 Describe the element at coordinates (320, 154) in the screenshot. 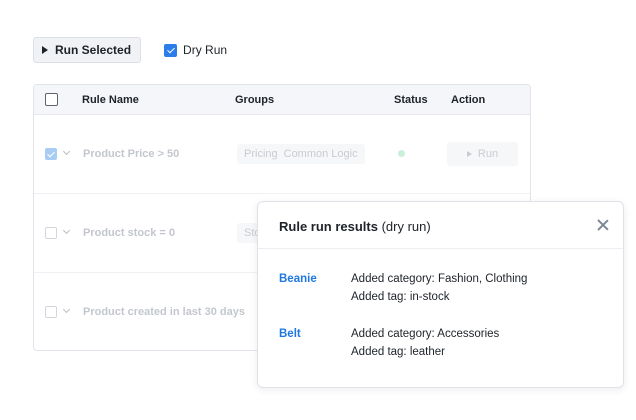

I see `group-tag: Common Logic` at that location.